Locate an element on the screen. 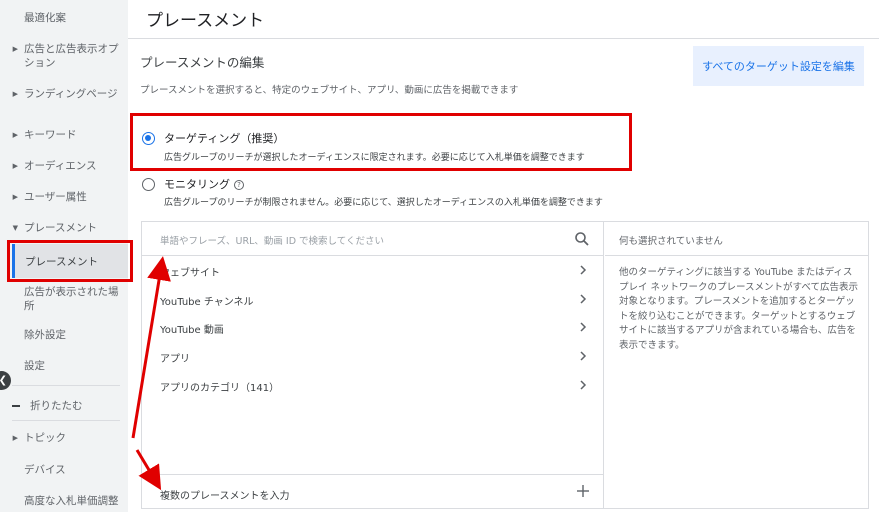  list-item-websites: ウェブサイト is located at coordinates (372, 271).